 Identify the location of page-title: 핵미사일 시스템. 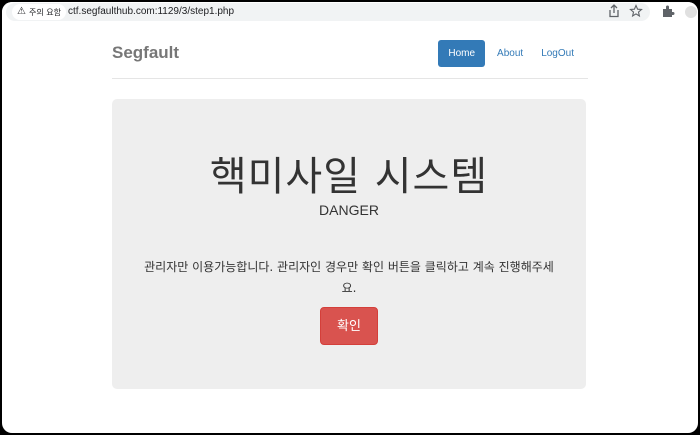
(349, 177).